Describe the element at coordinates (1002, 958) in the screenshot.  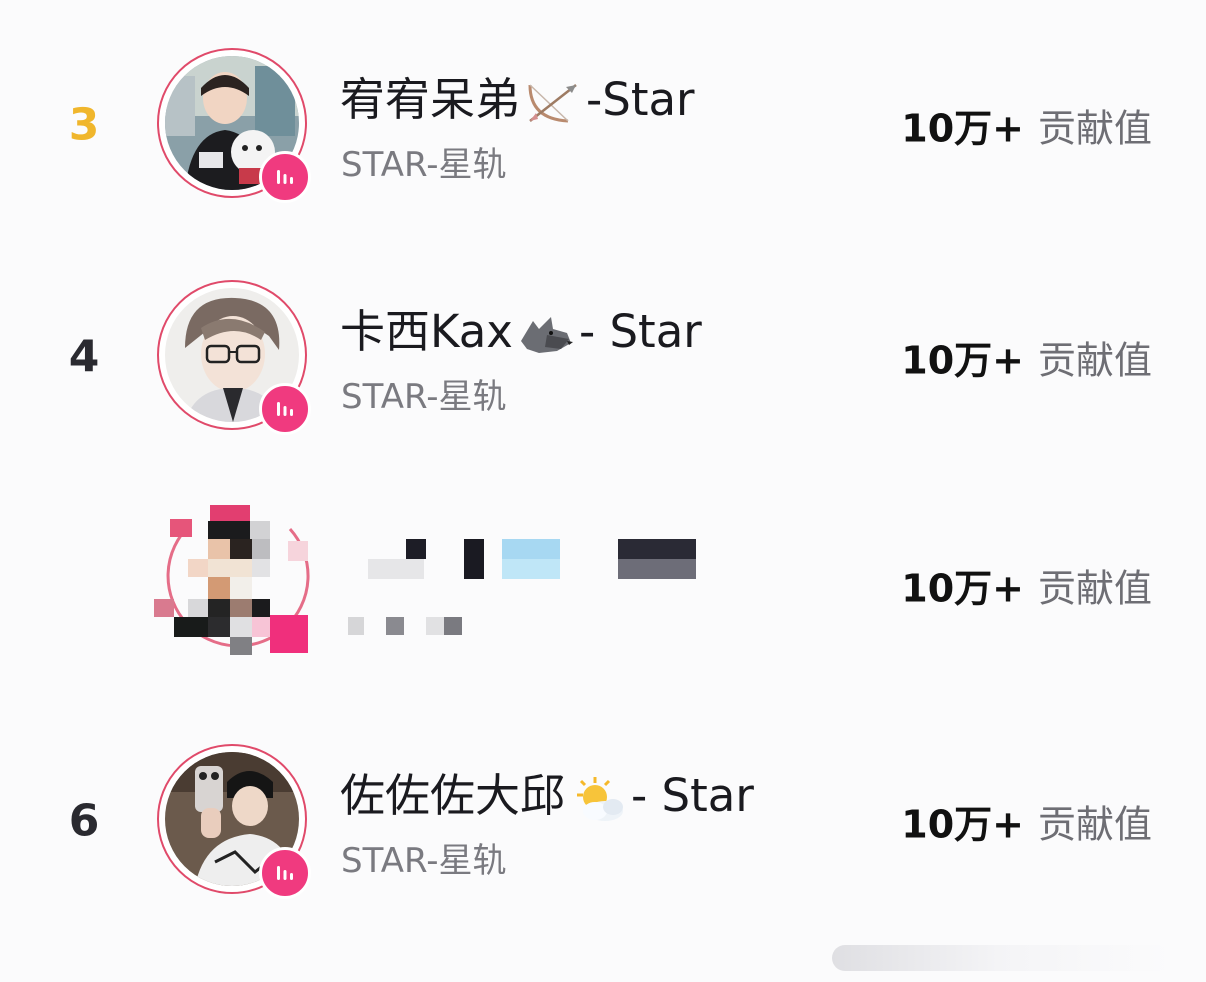
I see `scrollbar` at that location.